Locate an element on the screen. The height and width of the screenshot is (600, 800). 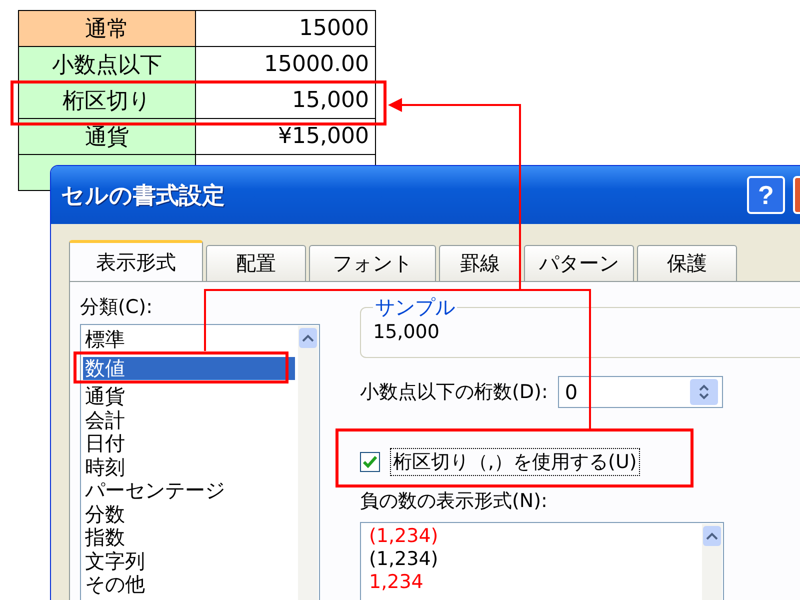
tab: 配置 is located at coordinates (256, 263).